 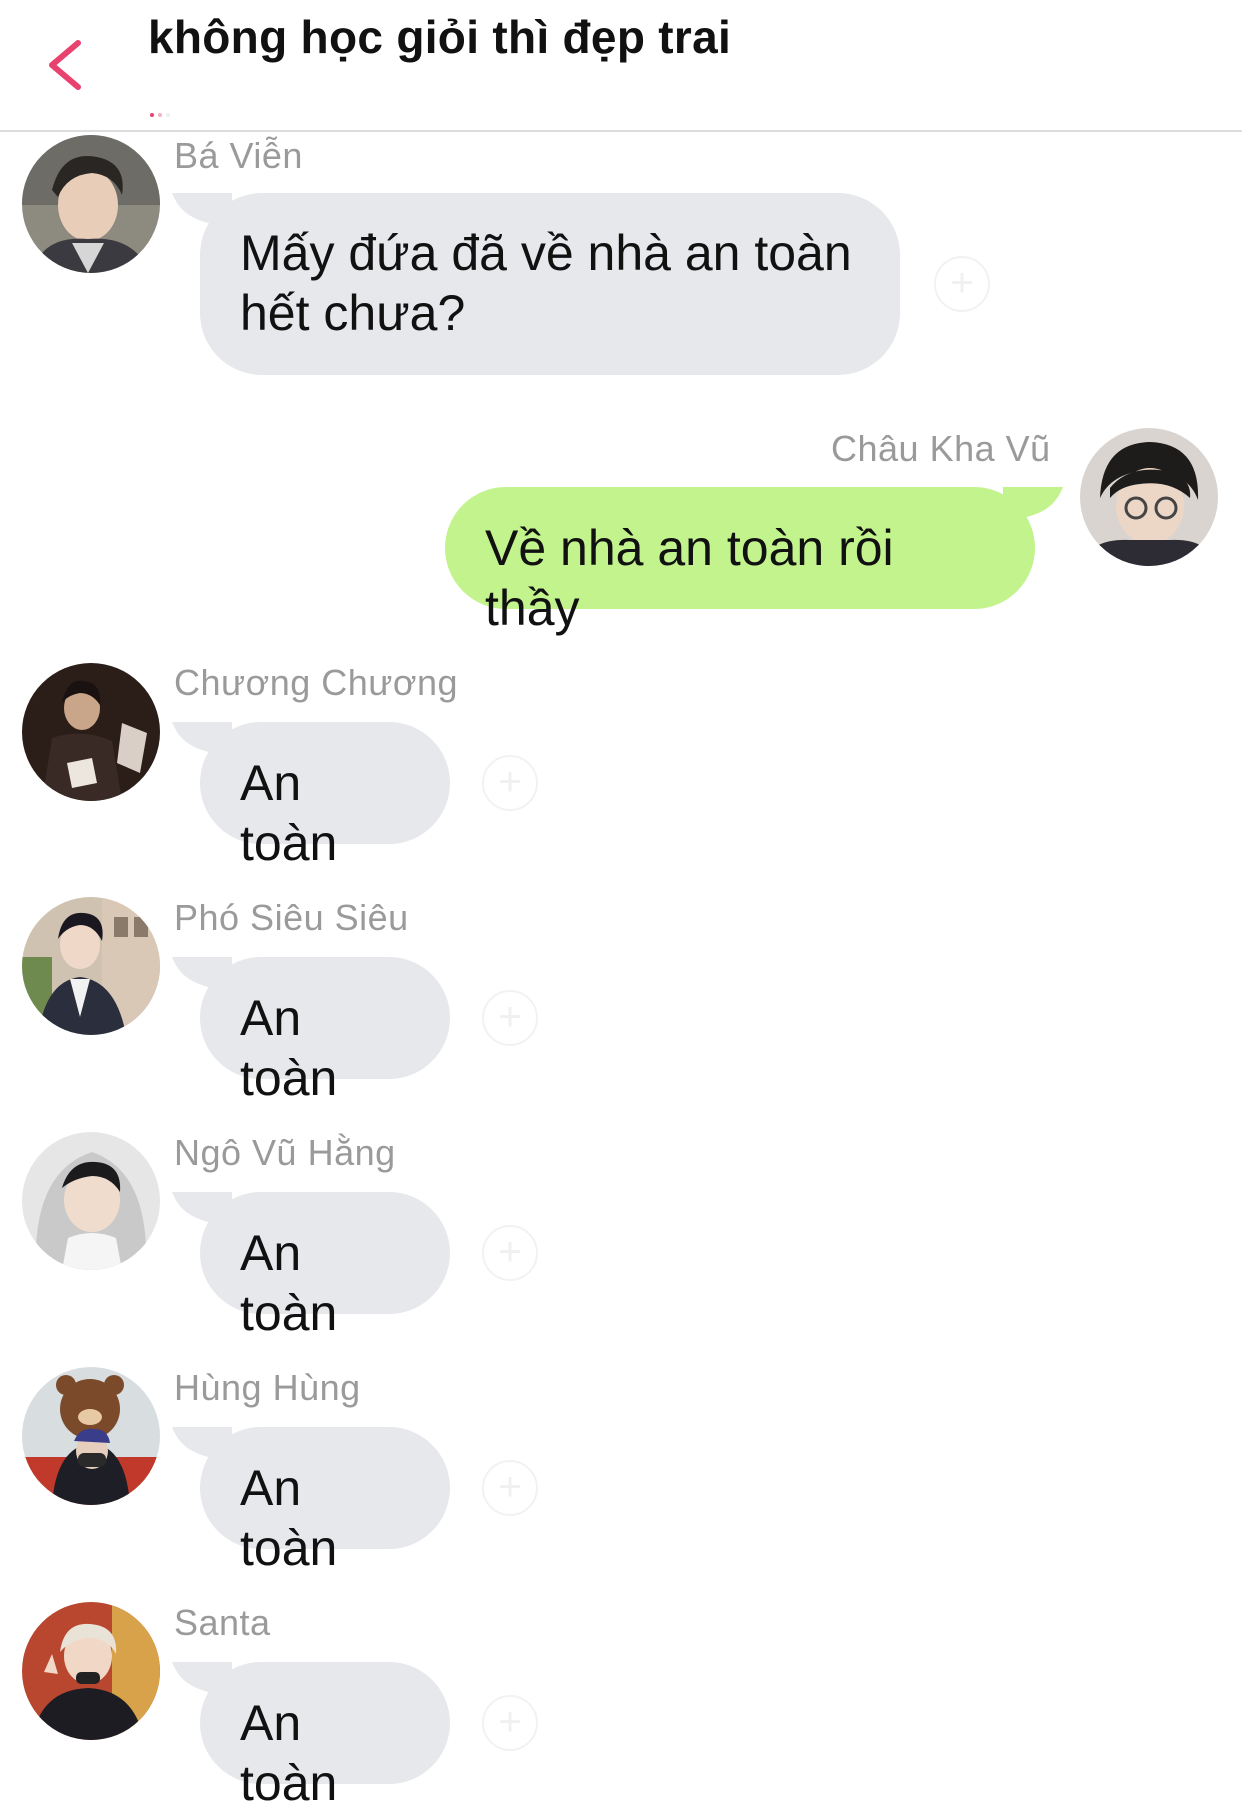 What do you see at coordinates (238, 155) in the screenshot?
I see `sender-name: Bá Viễn` at bounding box center [238, 155].